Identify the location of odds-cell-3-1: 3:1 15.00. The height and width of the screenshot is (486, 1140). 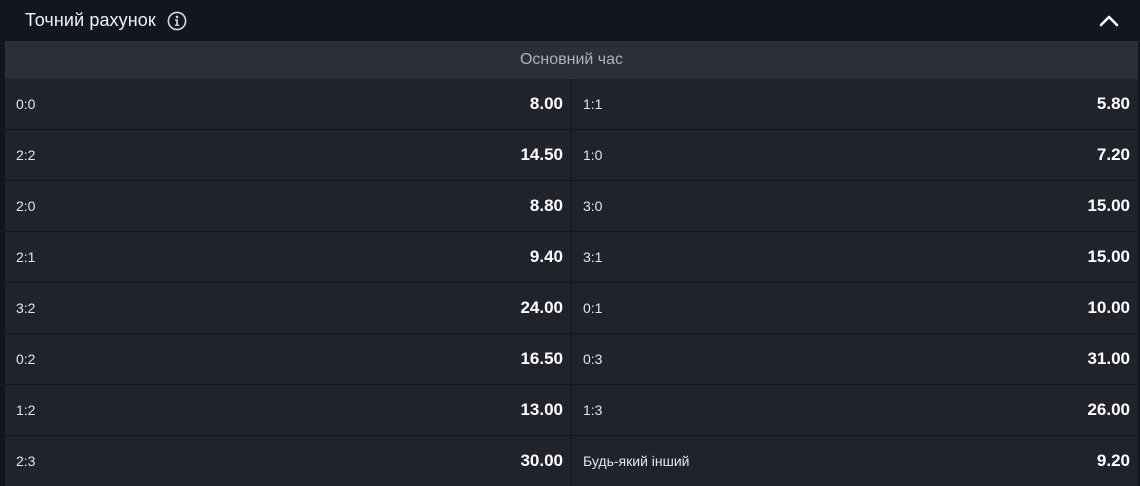
(855, 257).